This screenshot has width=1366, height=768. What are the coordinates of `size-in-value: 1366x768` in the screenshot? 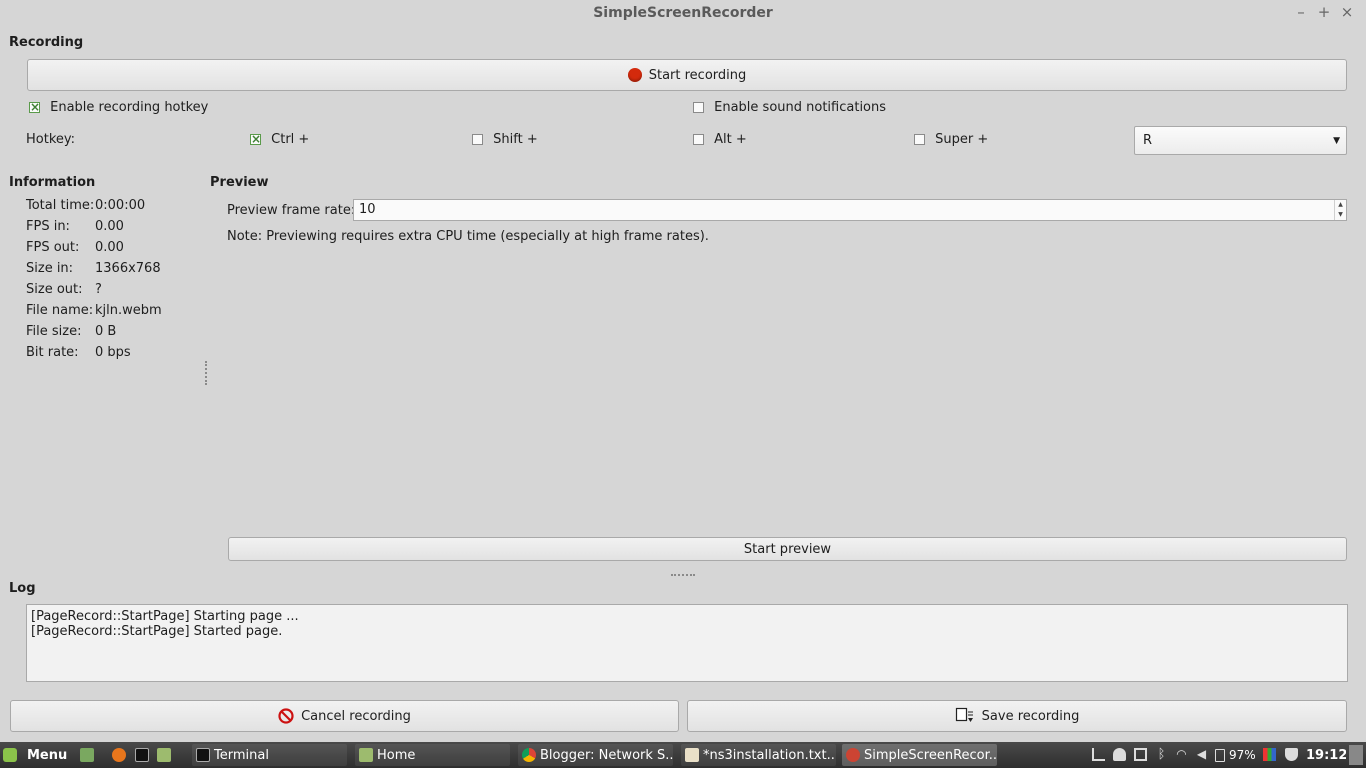 It's located at (128, 268).